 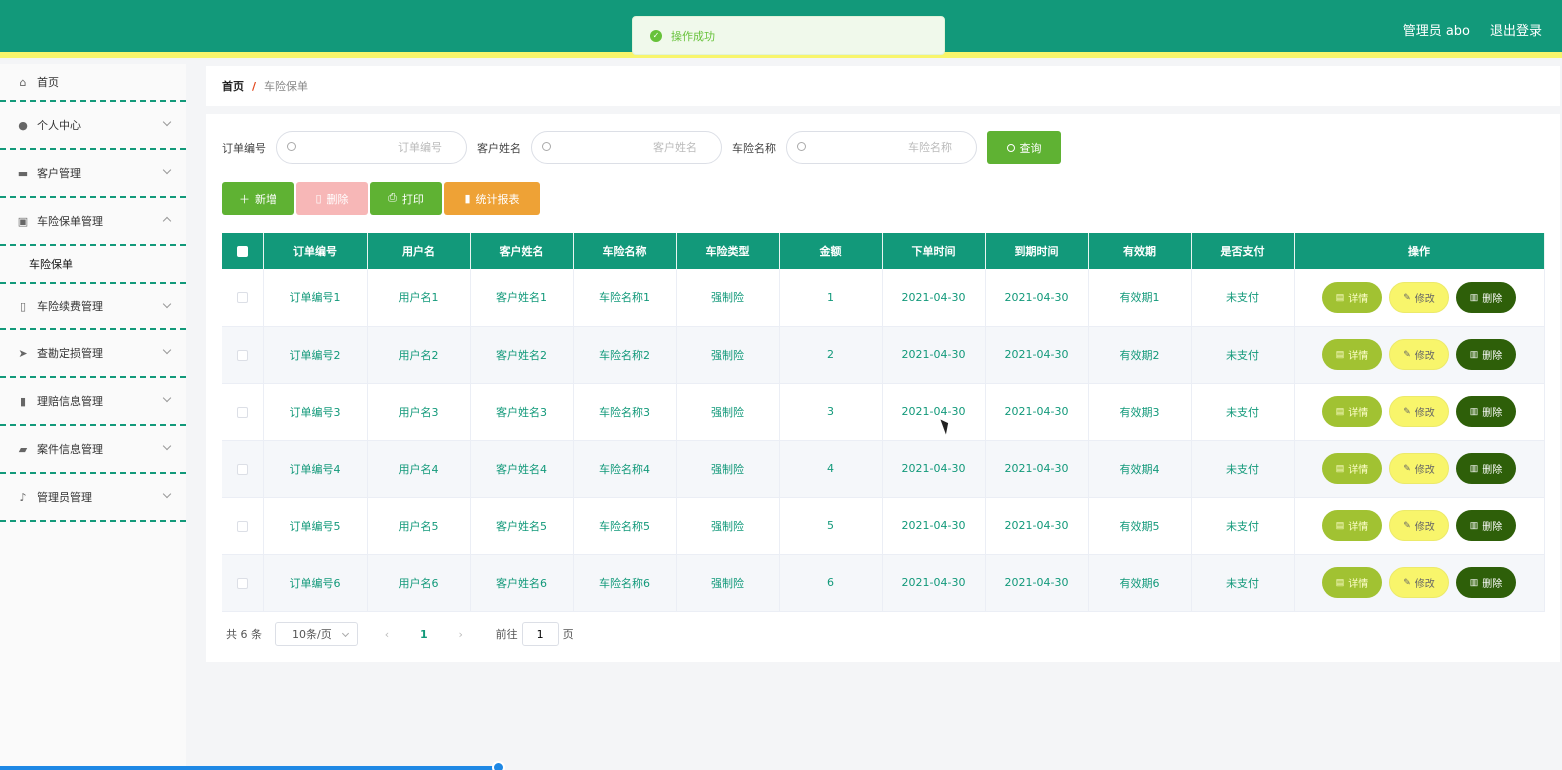 I want to click on bar-chart-icon: ▮, so click(x=467, y=199).